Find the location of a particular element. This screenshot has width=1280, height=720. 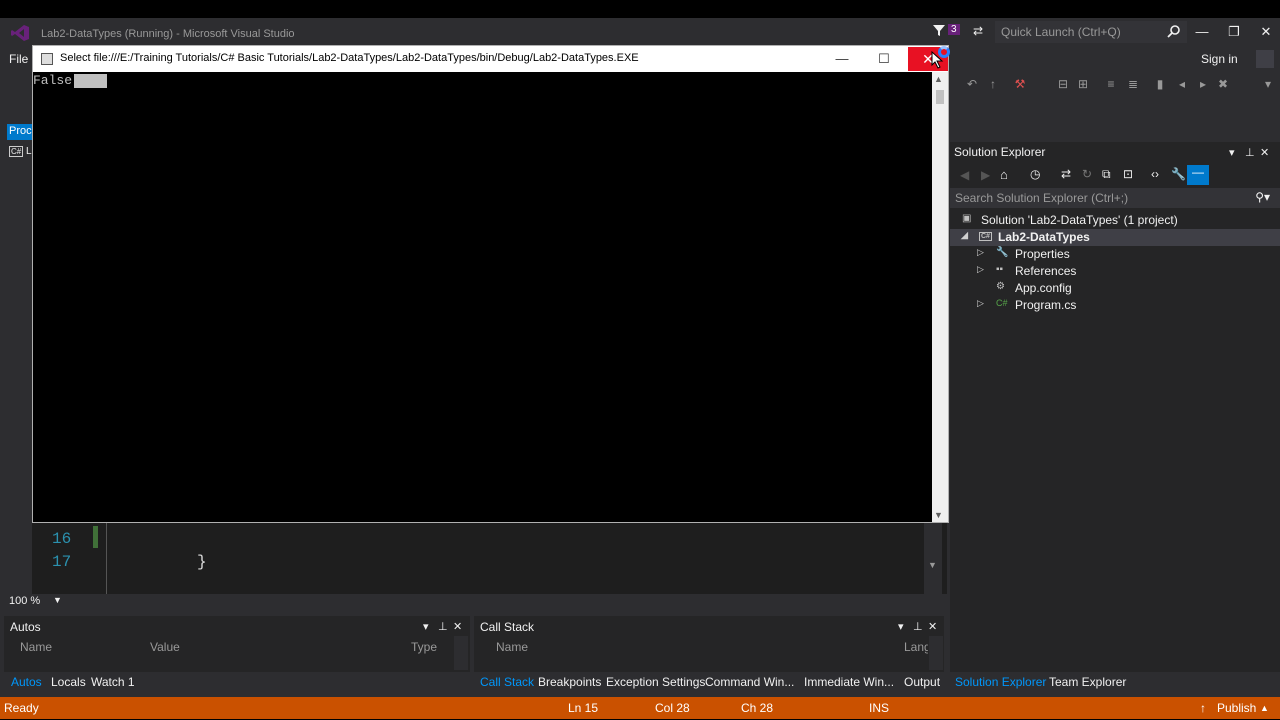

tab-program: Proc is located at coordinates (19, 132).